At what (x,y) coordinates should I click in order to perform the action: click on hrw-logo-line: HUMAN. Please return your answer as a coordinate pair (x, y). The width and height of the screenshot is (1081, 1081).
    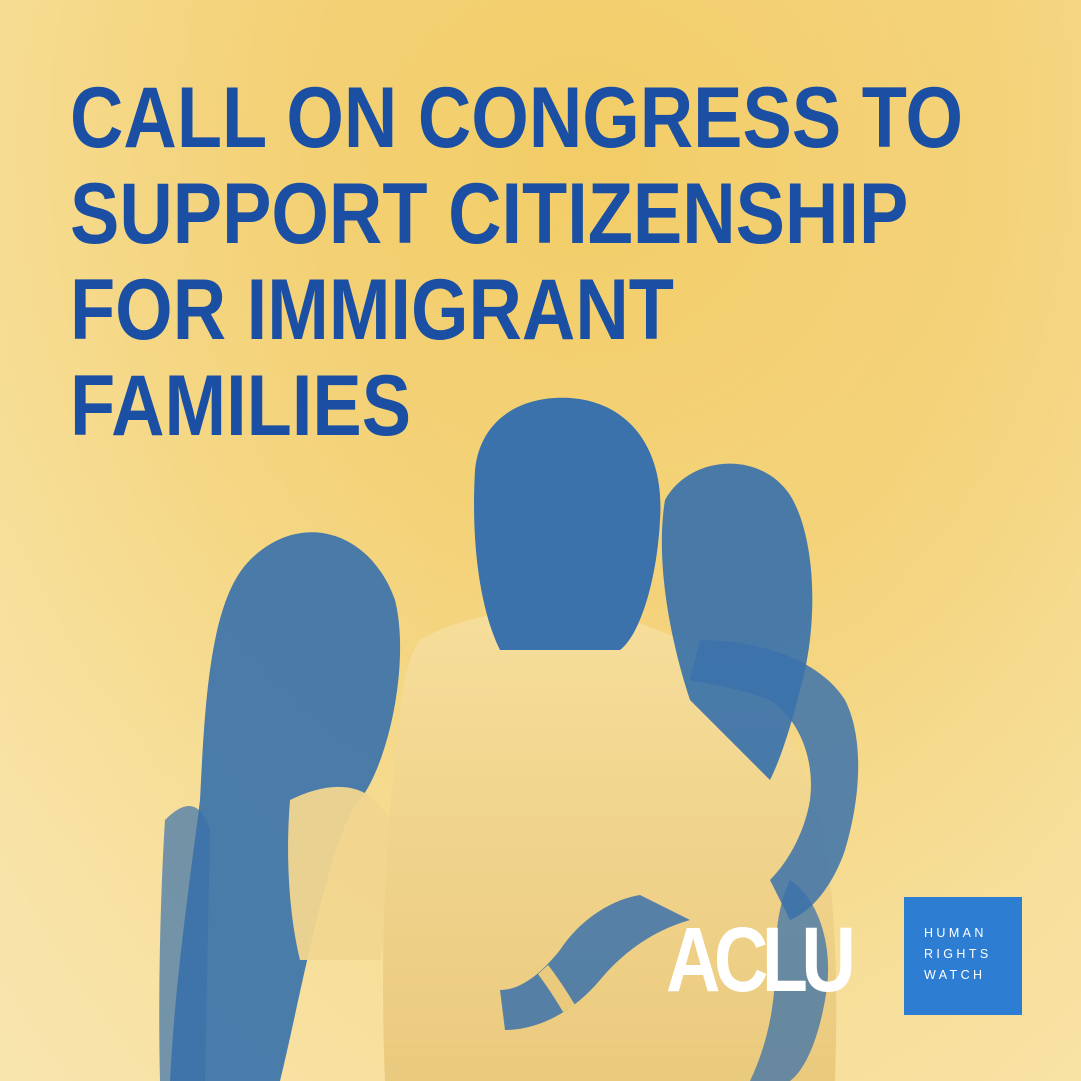
    Looking at the image, I should click on (955, 933).